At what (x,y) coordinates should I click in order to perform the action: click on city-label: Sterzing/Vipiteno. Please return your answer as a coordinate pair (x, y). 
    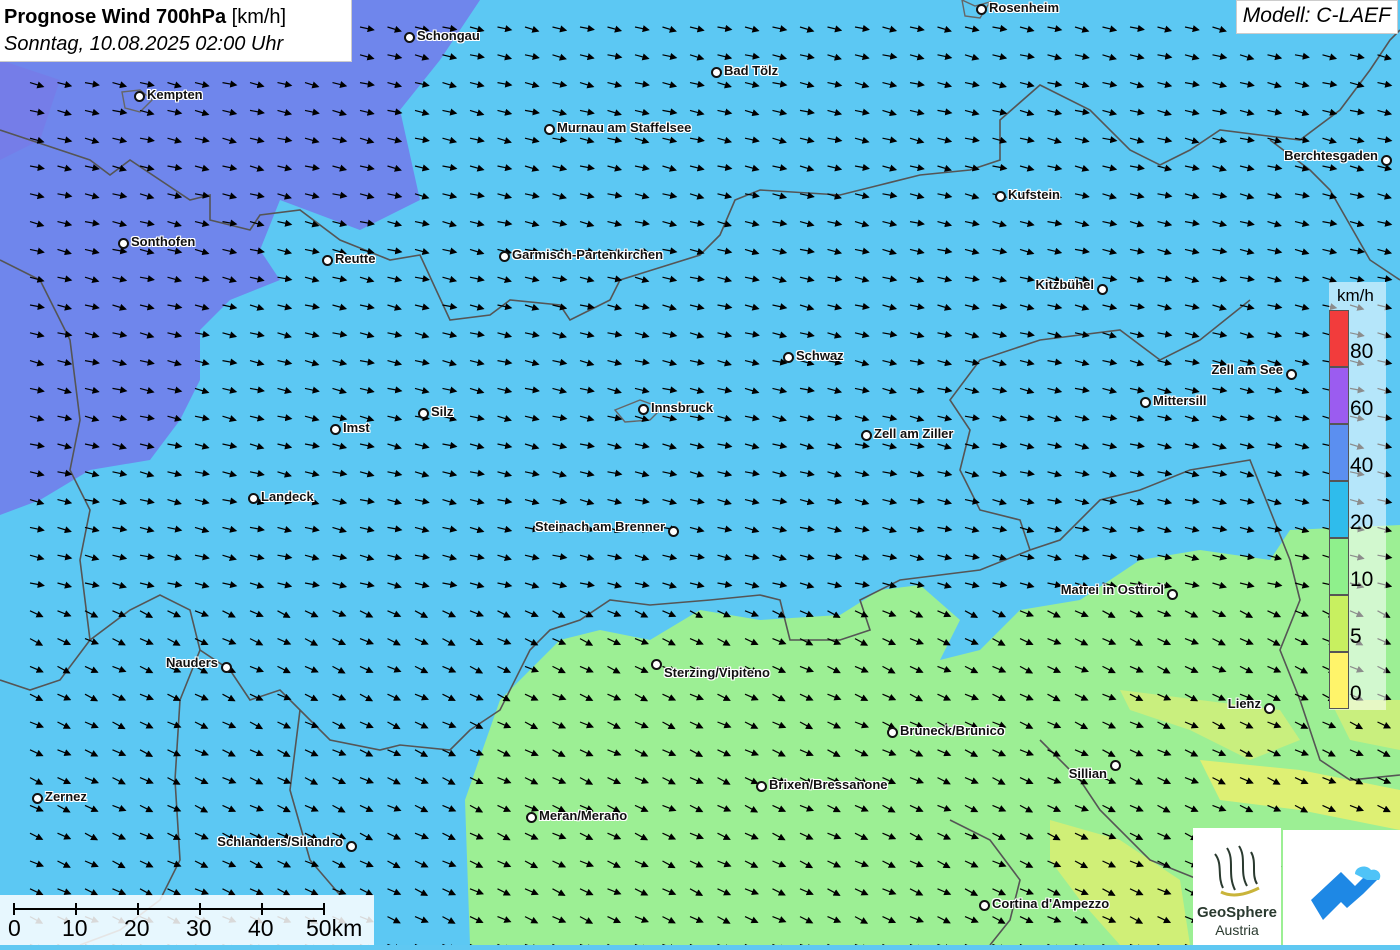
    Looking at the image, I should click on (717, 672).